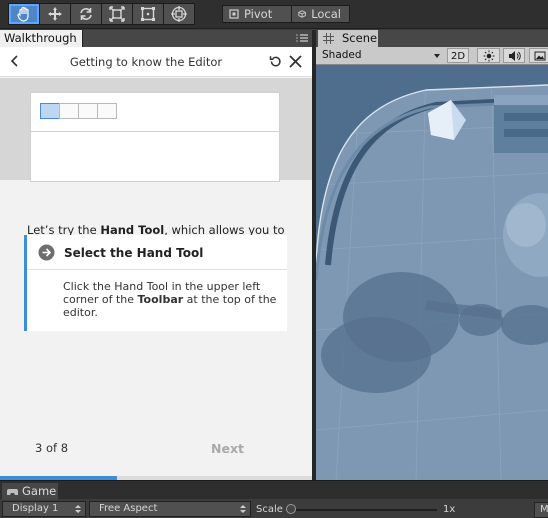 The width and height of the screenshot is (548, 518). I want to click on pivot-button: Pivot, so click(257, 14).